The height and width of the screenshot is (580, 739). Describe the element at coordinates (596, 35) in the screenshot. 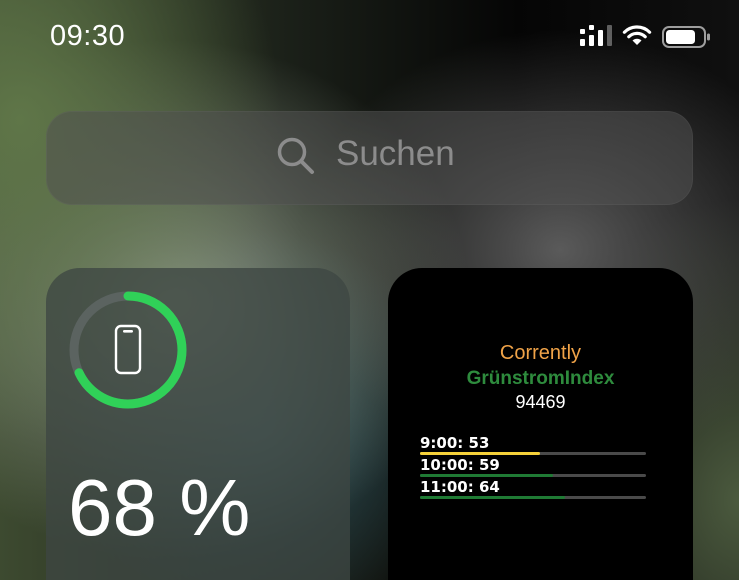

I see `cellular-signal-icon` at that location.